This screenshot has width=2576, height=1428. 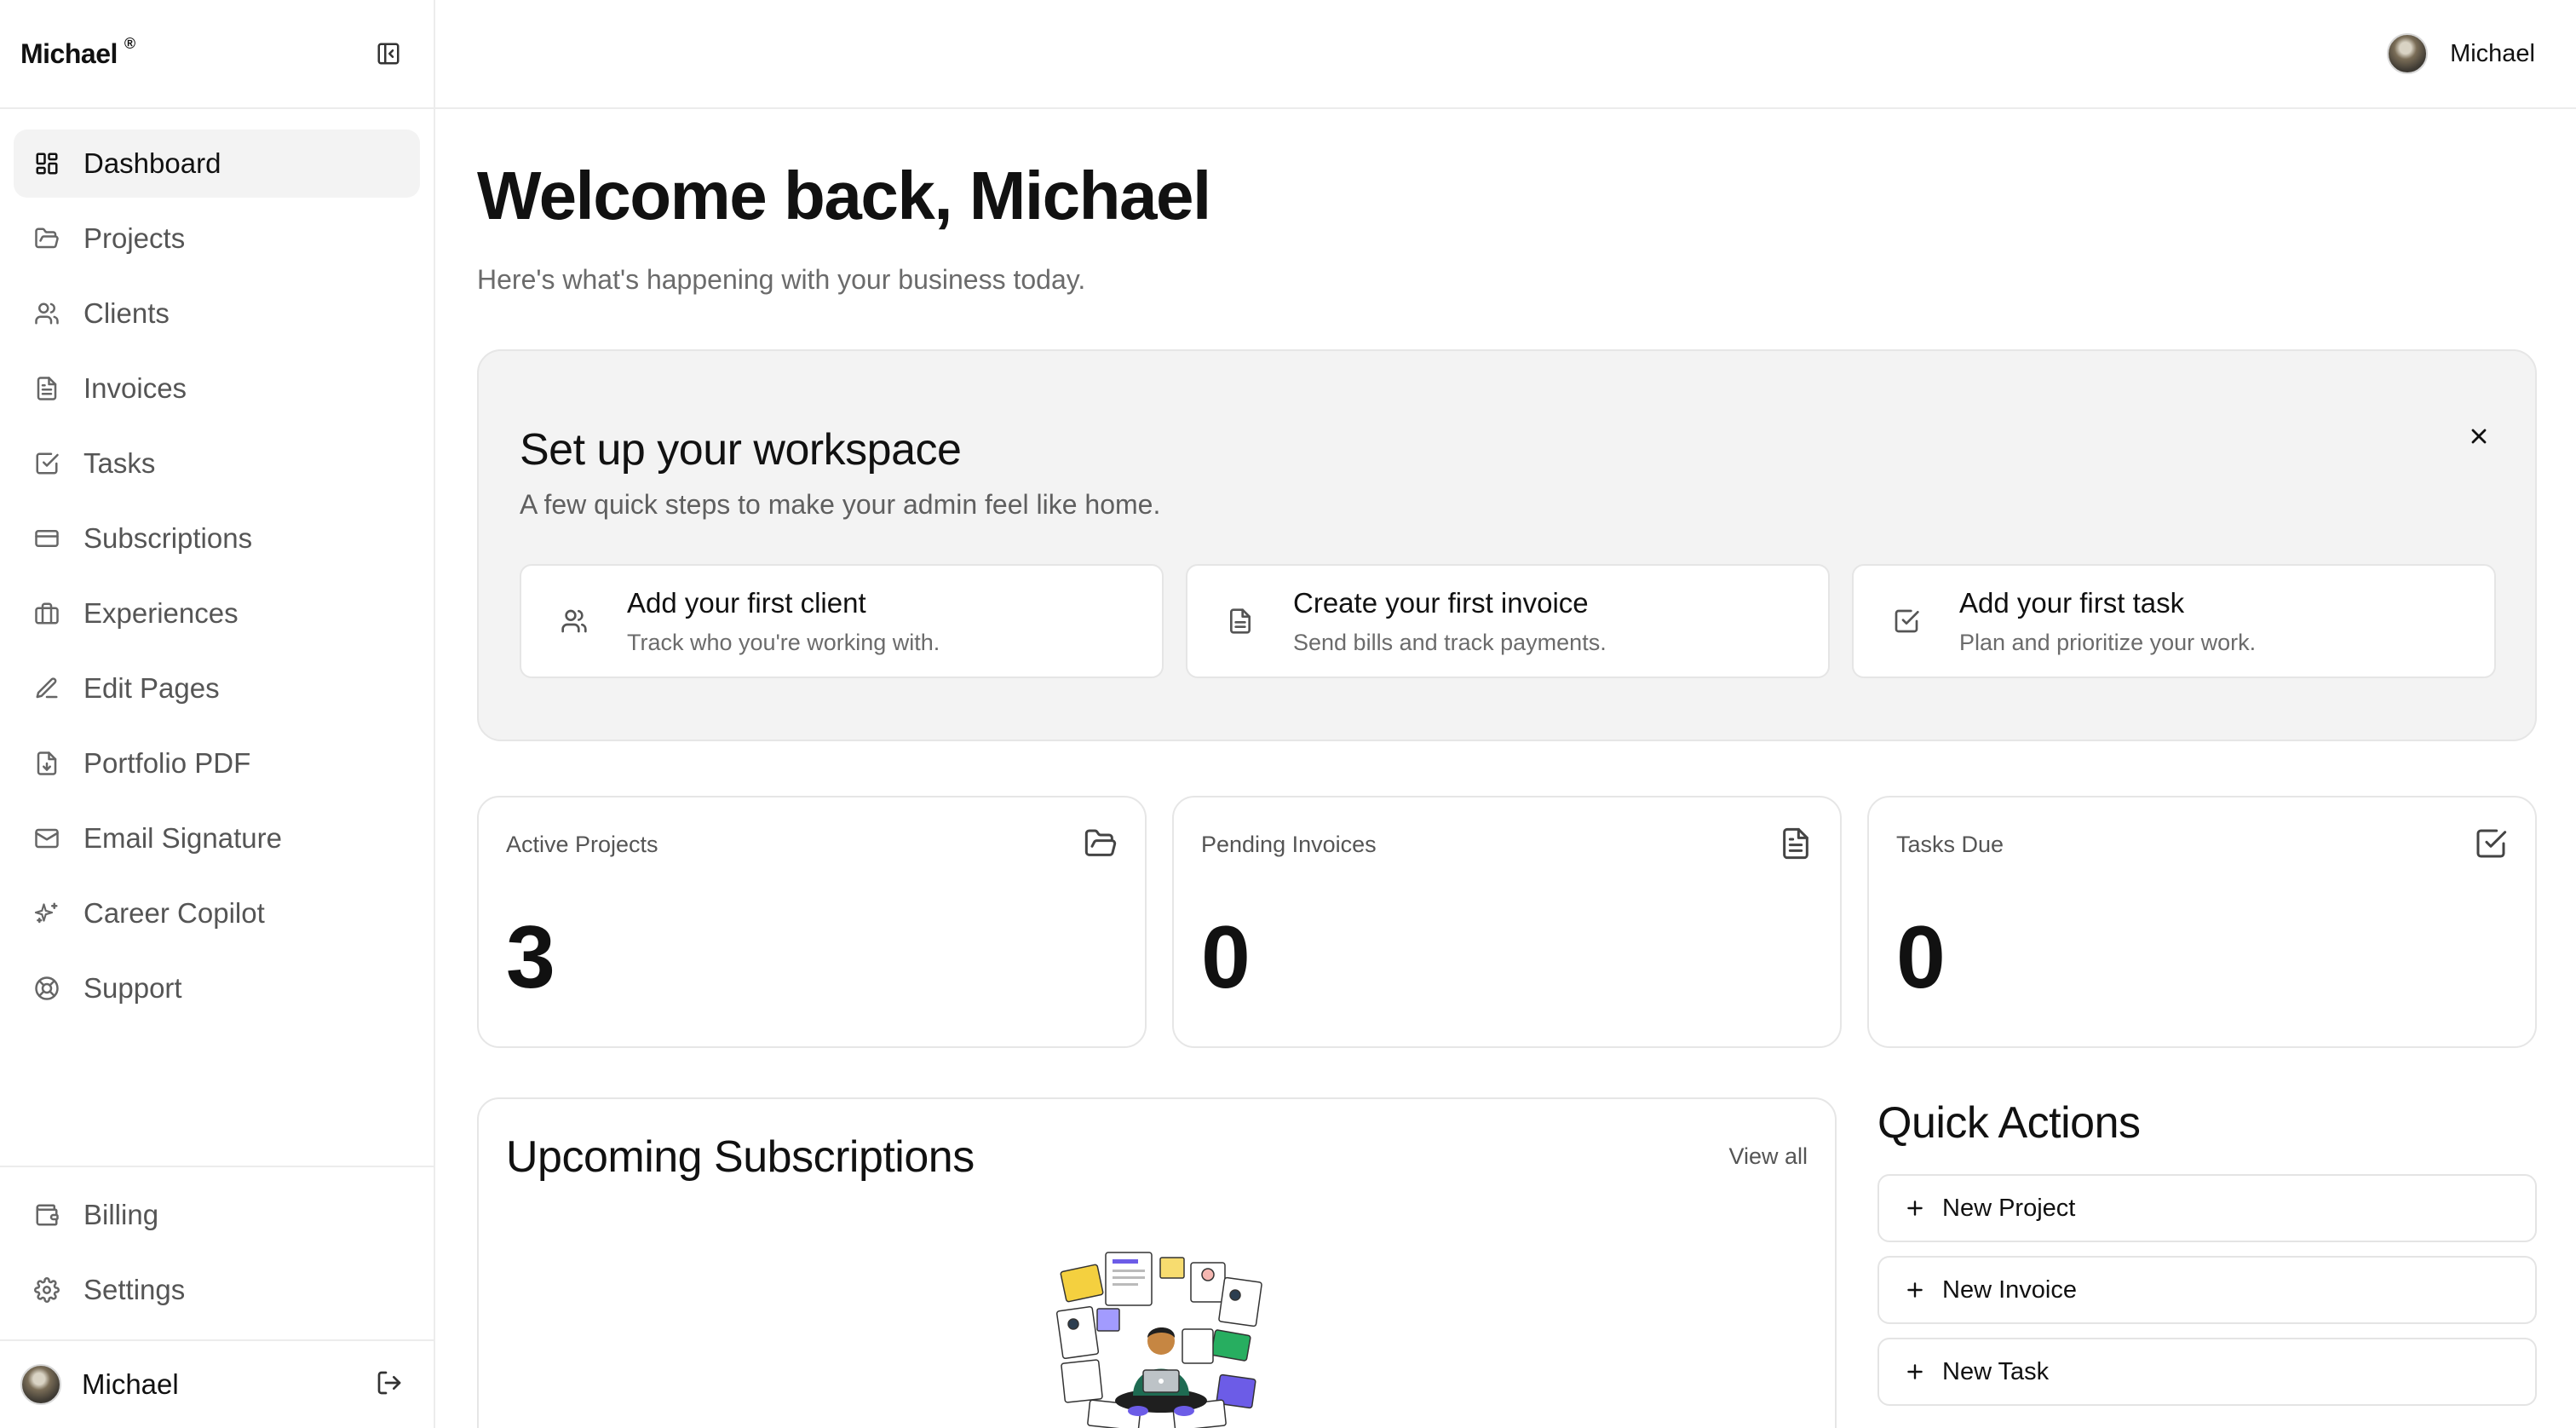 What do you see at coordinates (131, 1384) in the screenshot?
I see `sidebar-user-name: Michael` at bounding box center [131, 1384].